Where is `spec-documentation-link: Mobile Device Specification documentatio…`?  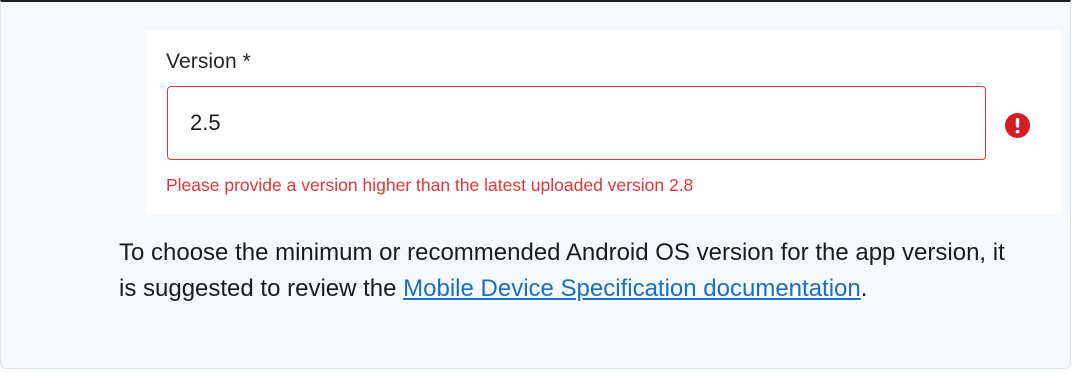
spec-documentation-link: Mobile Device Specification documentatio… is located at coordinates (632, 288).